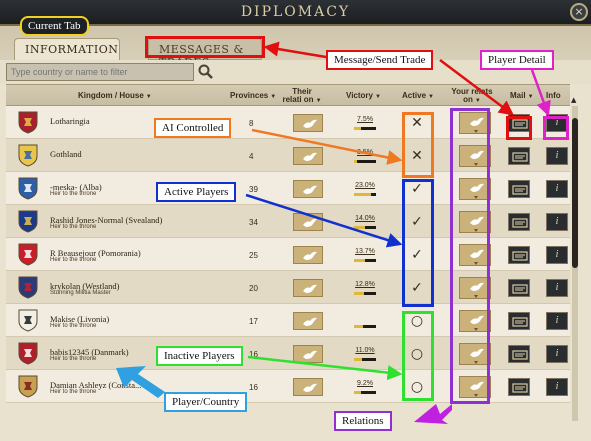 The image size is (591, 441). What do you see at coordinates (470, 256) in the screenshot?
I see `highlight-relations` at bounding box center [470, 256].